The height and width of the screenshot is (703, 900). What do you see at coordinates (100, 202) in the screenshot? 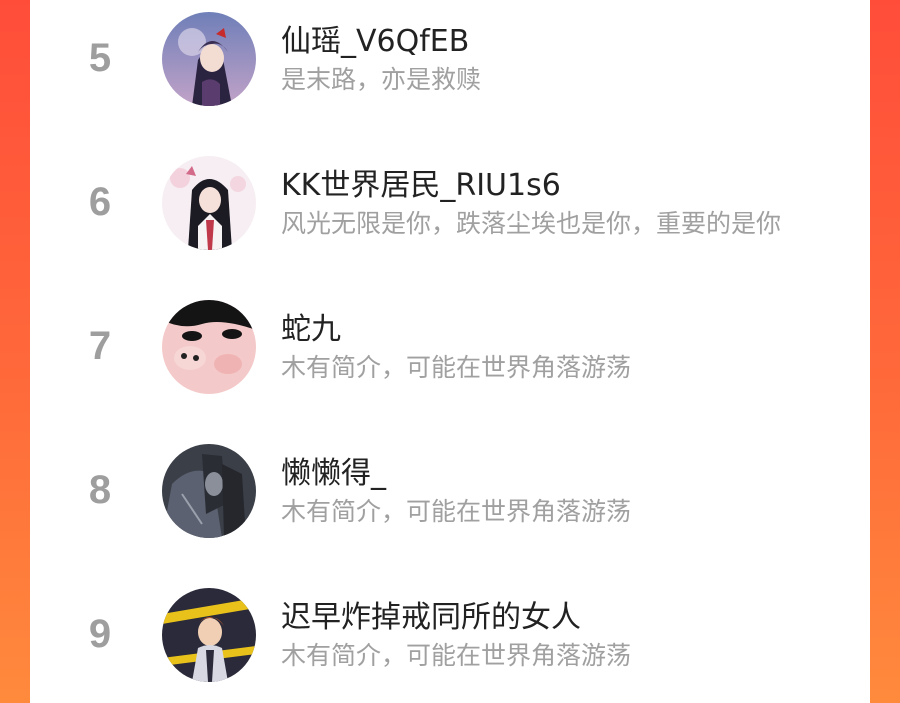
I see `rank-number: 6` at bounding box center [100, 202].